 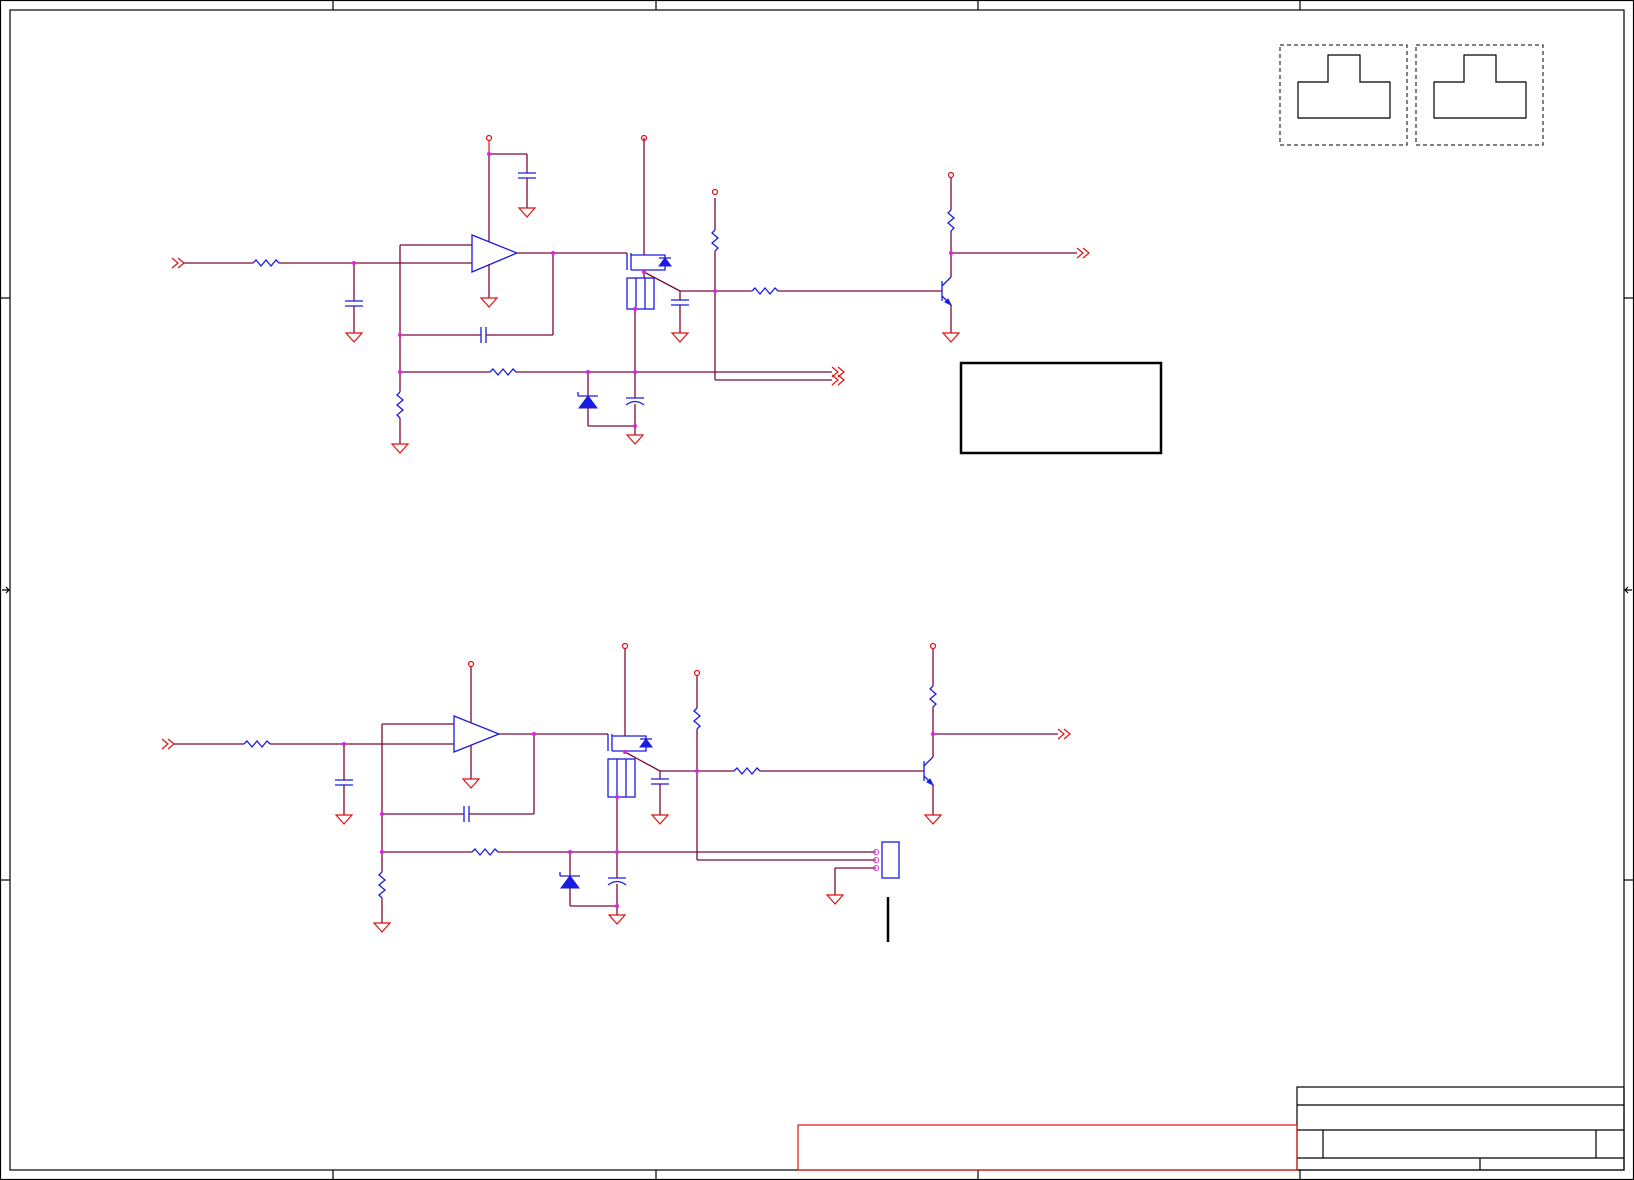 I want to click on feedback-resistor-upper, so click(x=503, y=372).